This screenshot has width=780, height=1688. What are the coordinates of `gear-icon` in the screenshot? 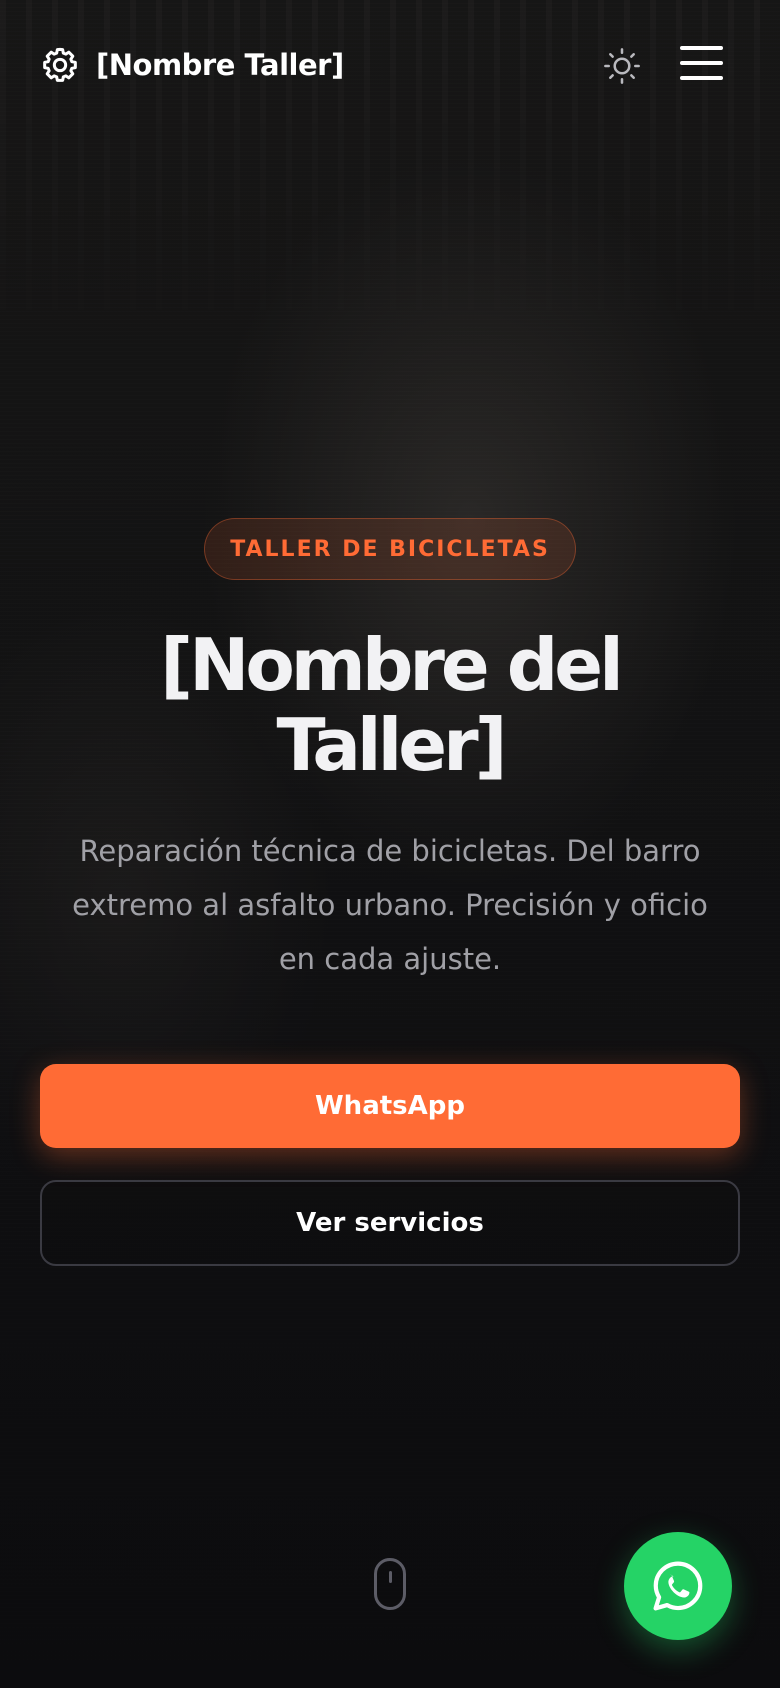 It's located at (60, 64).